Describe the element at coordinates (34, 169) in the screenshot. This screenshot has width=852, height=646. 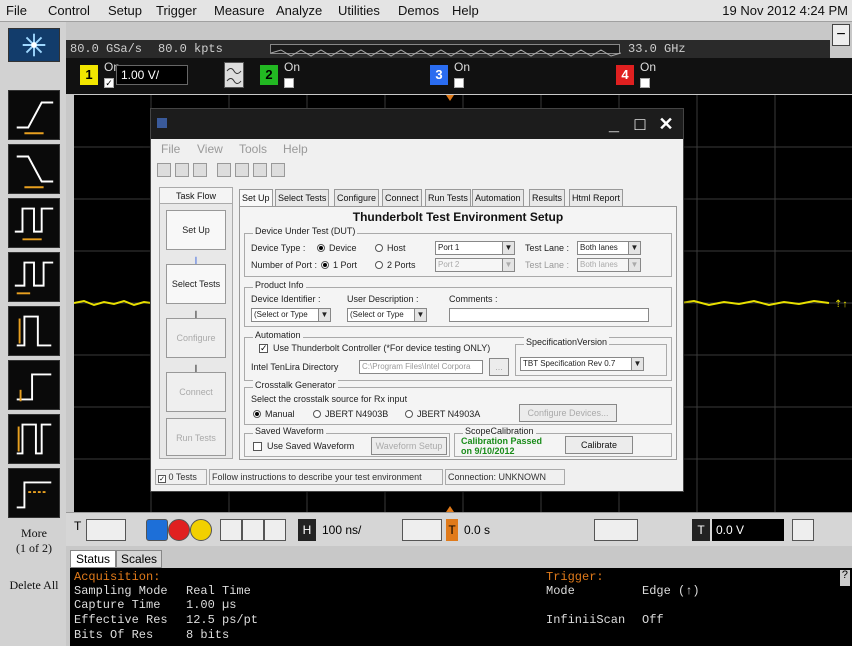
I see `falling-edge-trigger-icon` at that location.